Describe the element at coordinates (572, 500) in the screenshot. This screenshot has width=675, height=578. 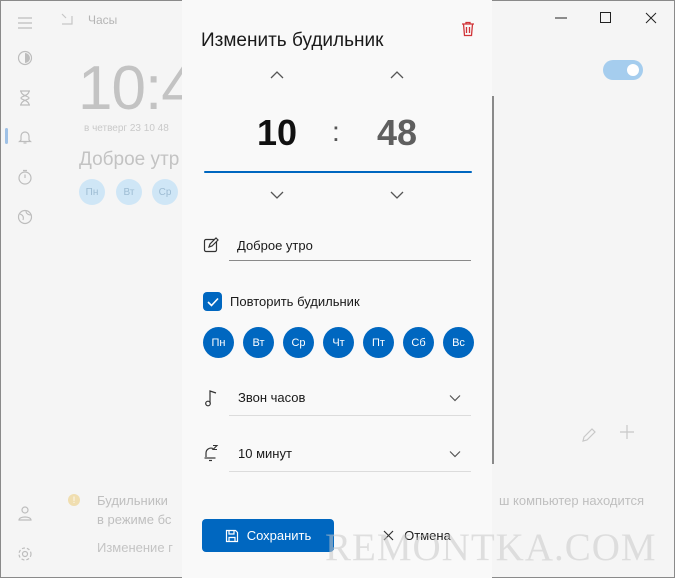
I see `notice-text-right: ш компьютер находится` at that location.